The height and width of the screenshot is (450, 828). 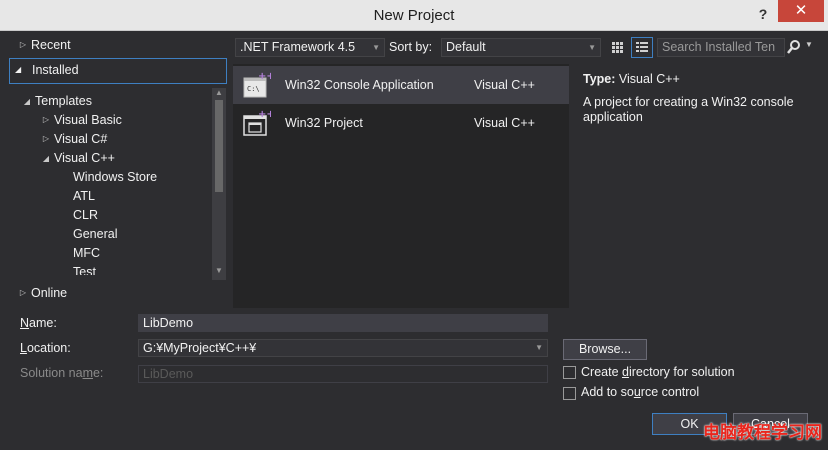 What do you see at coordinates (95, 234) in the screenshot?
I see `tree-item-general: General` at bounding box center [95, 234].